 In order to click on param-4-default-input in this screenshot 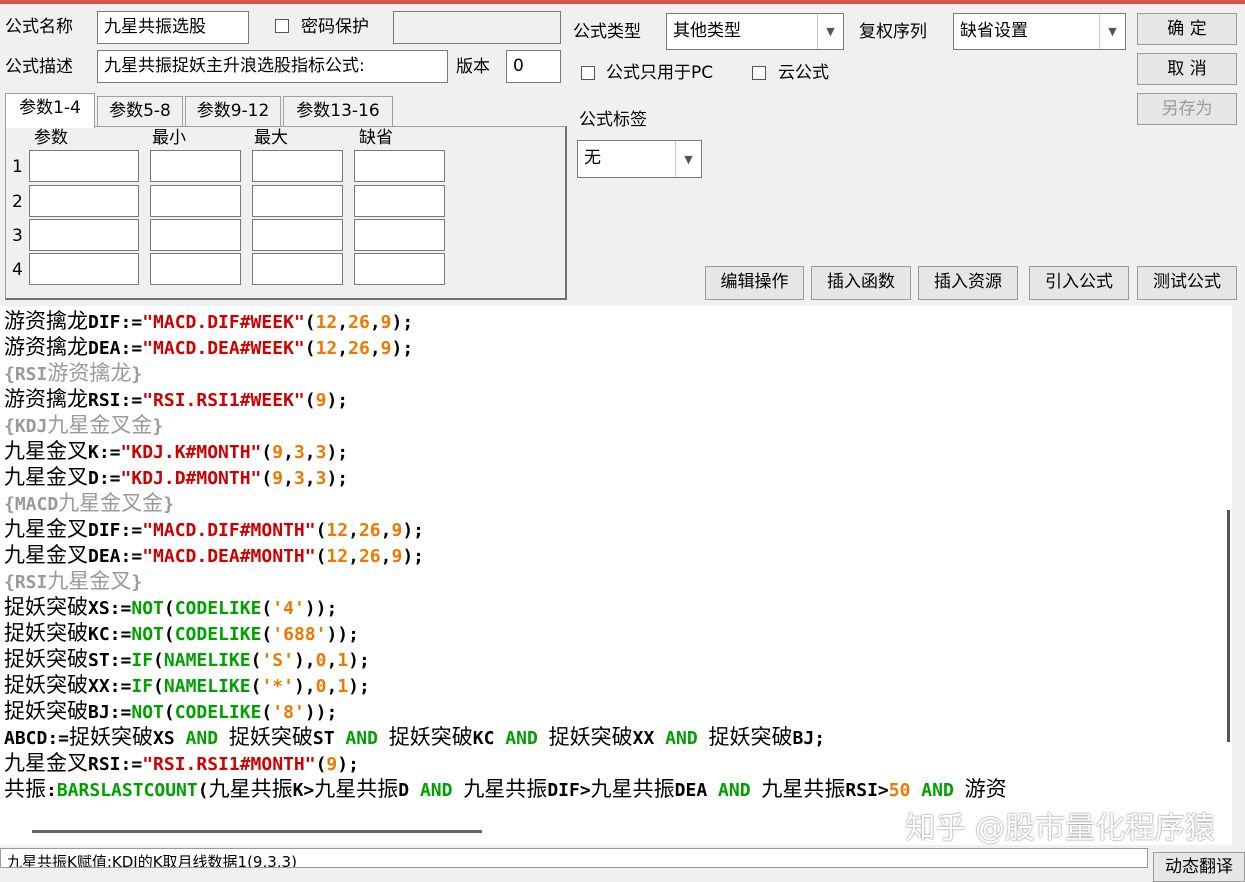, I will do `click(399, 269)`.